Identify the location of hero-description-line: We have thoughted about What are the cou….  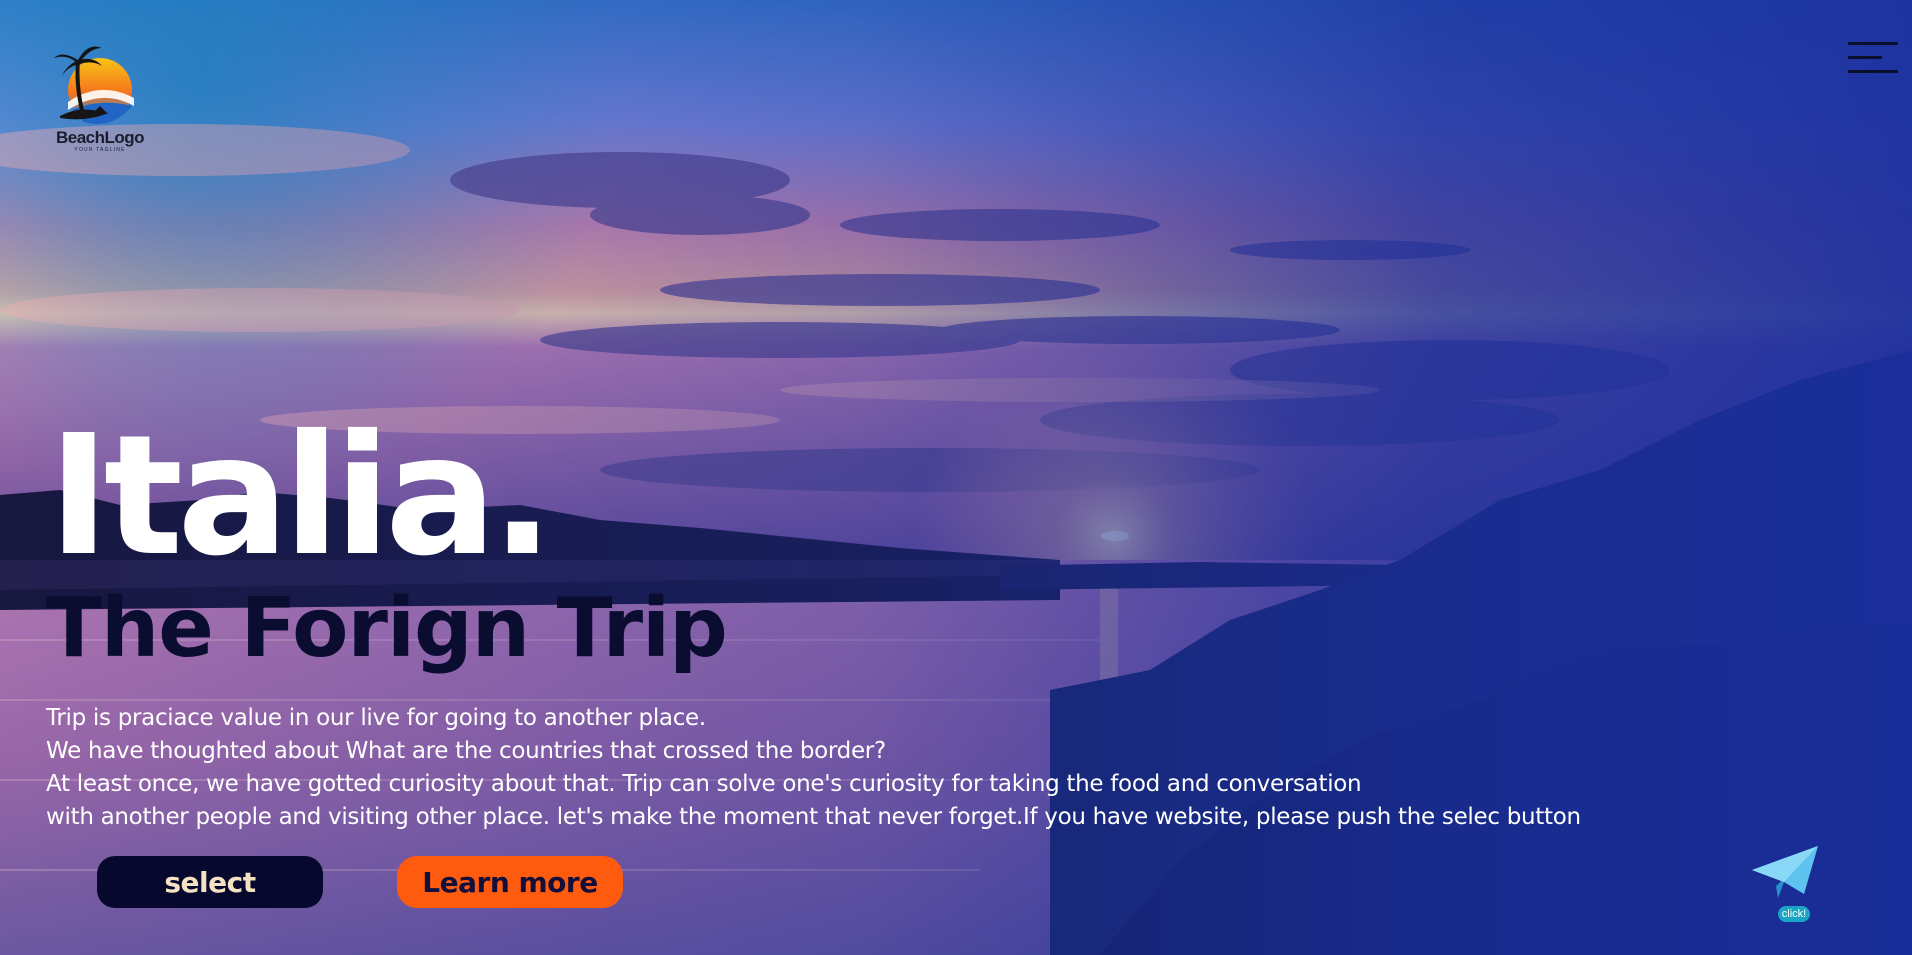
(466, 751).